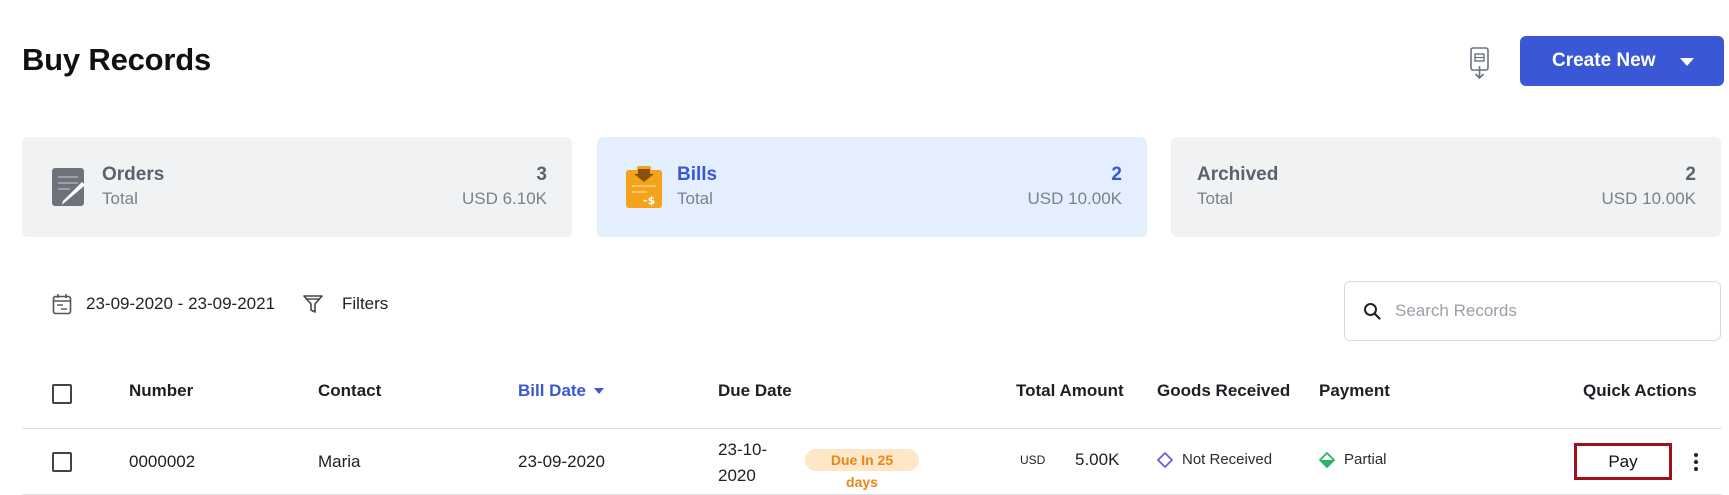  What do you see at coordinates (743, 449) in the screenshot?
I see `row-due-date-line1: 23-10-` at bounding box center [743, 449].